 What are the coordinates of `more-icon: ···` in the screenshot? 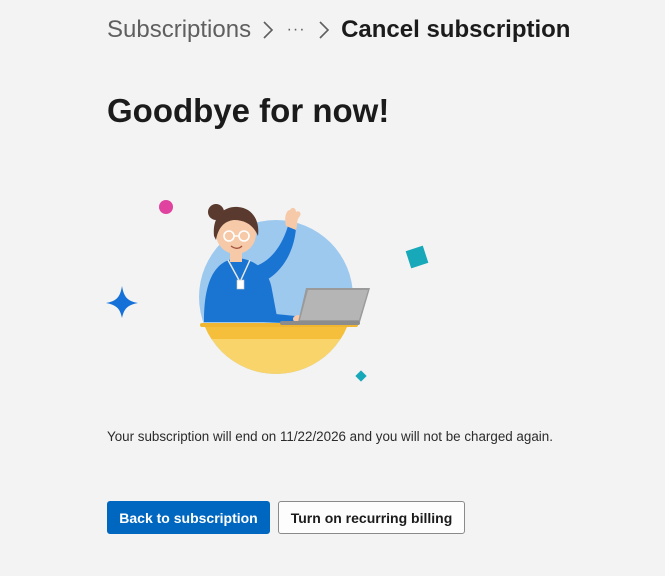 It's located at (296, 29).